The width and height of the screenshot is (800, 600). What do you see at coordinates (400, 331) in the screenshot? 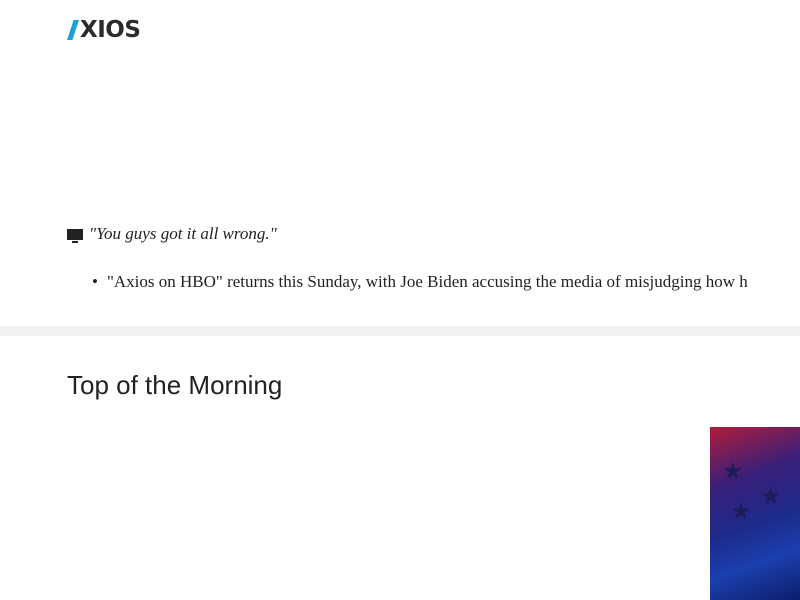
I see `section-divider` at bounding box center [400, 331].